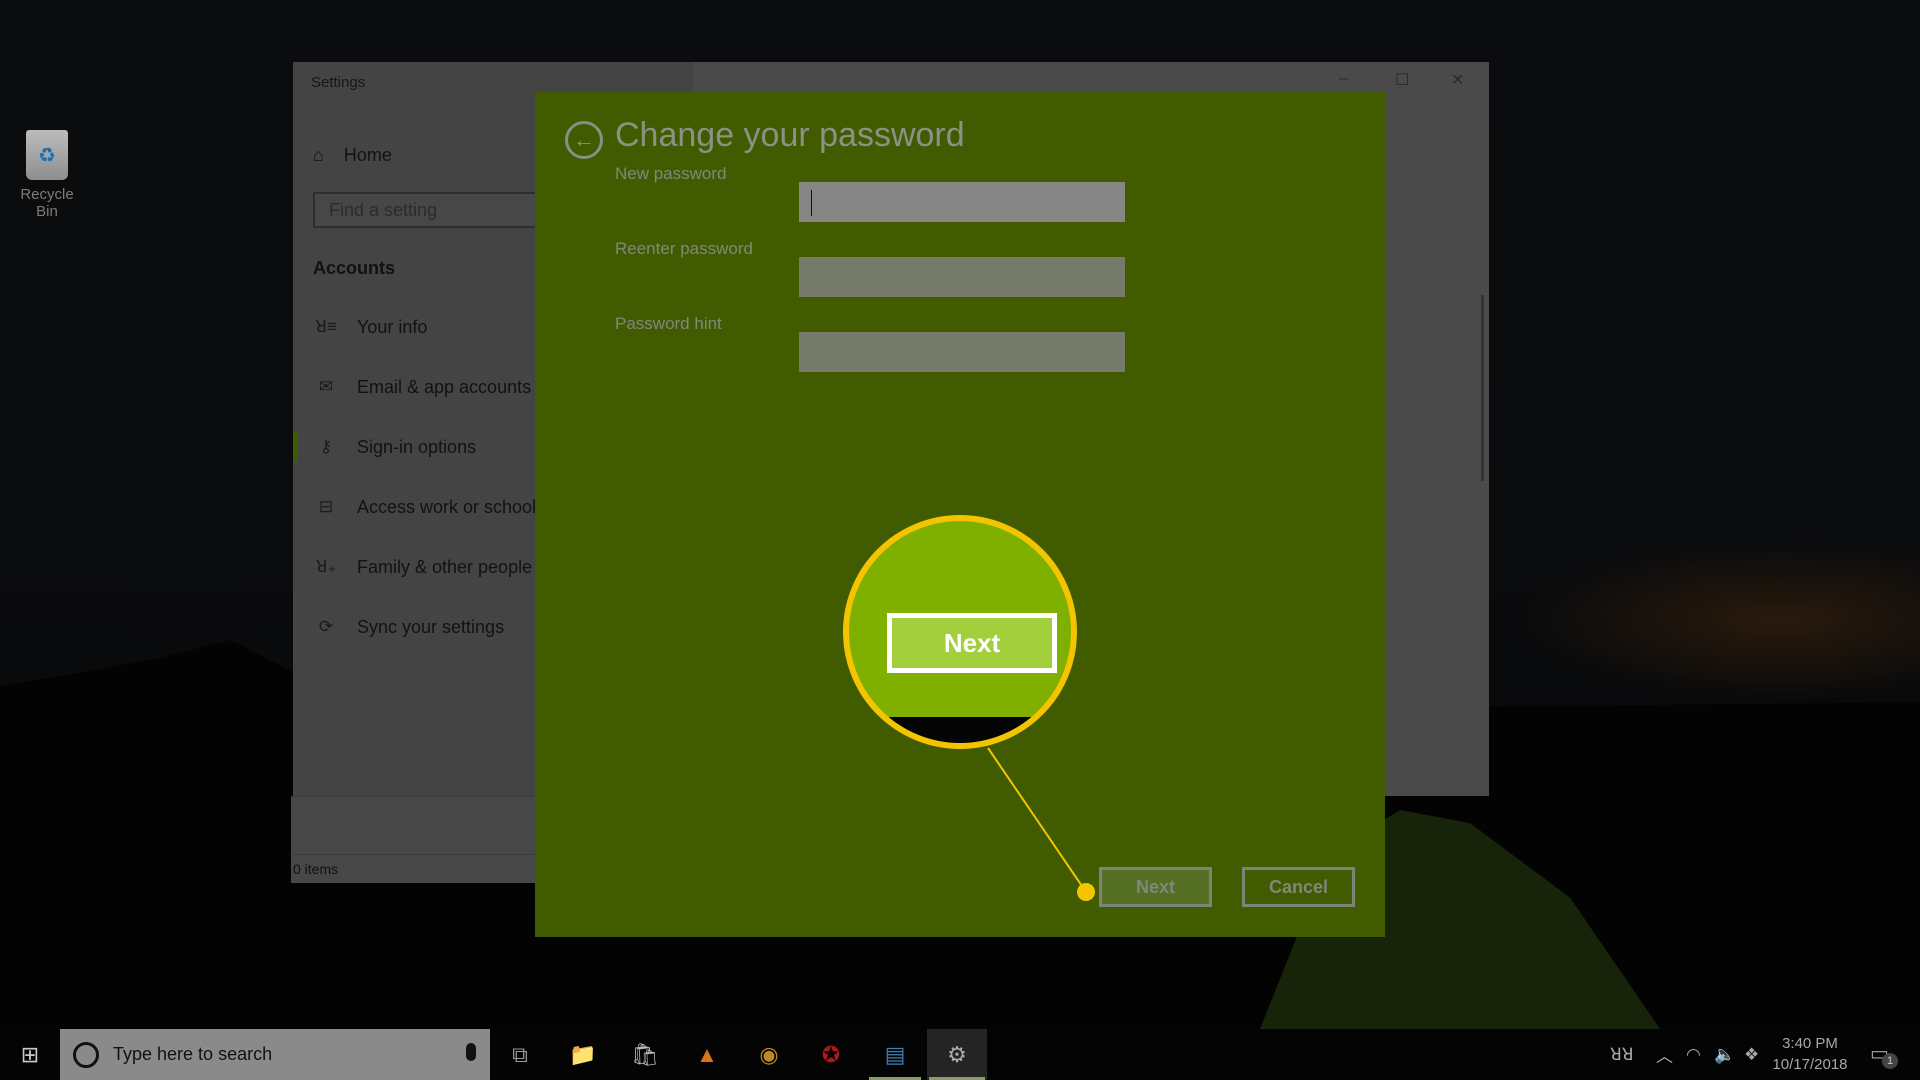  I want to click on sidebar-item-label: Family & other people, so click(445, 566).